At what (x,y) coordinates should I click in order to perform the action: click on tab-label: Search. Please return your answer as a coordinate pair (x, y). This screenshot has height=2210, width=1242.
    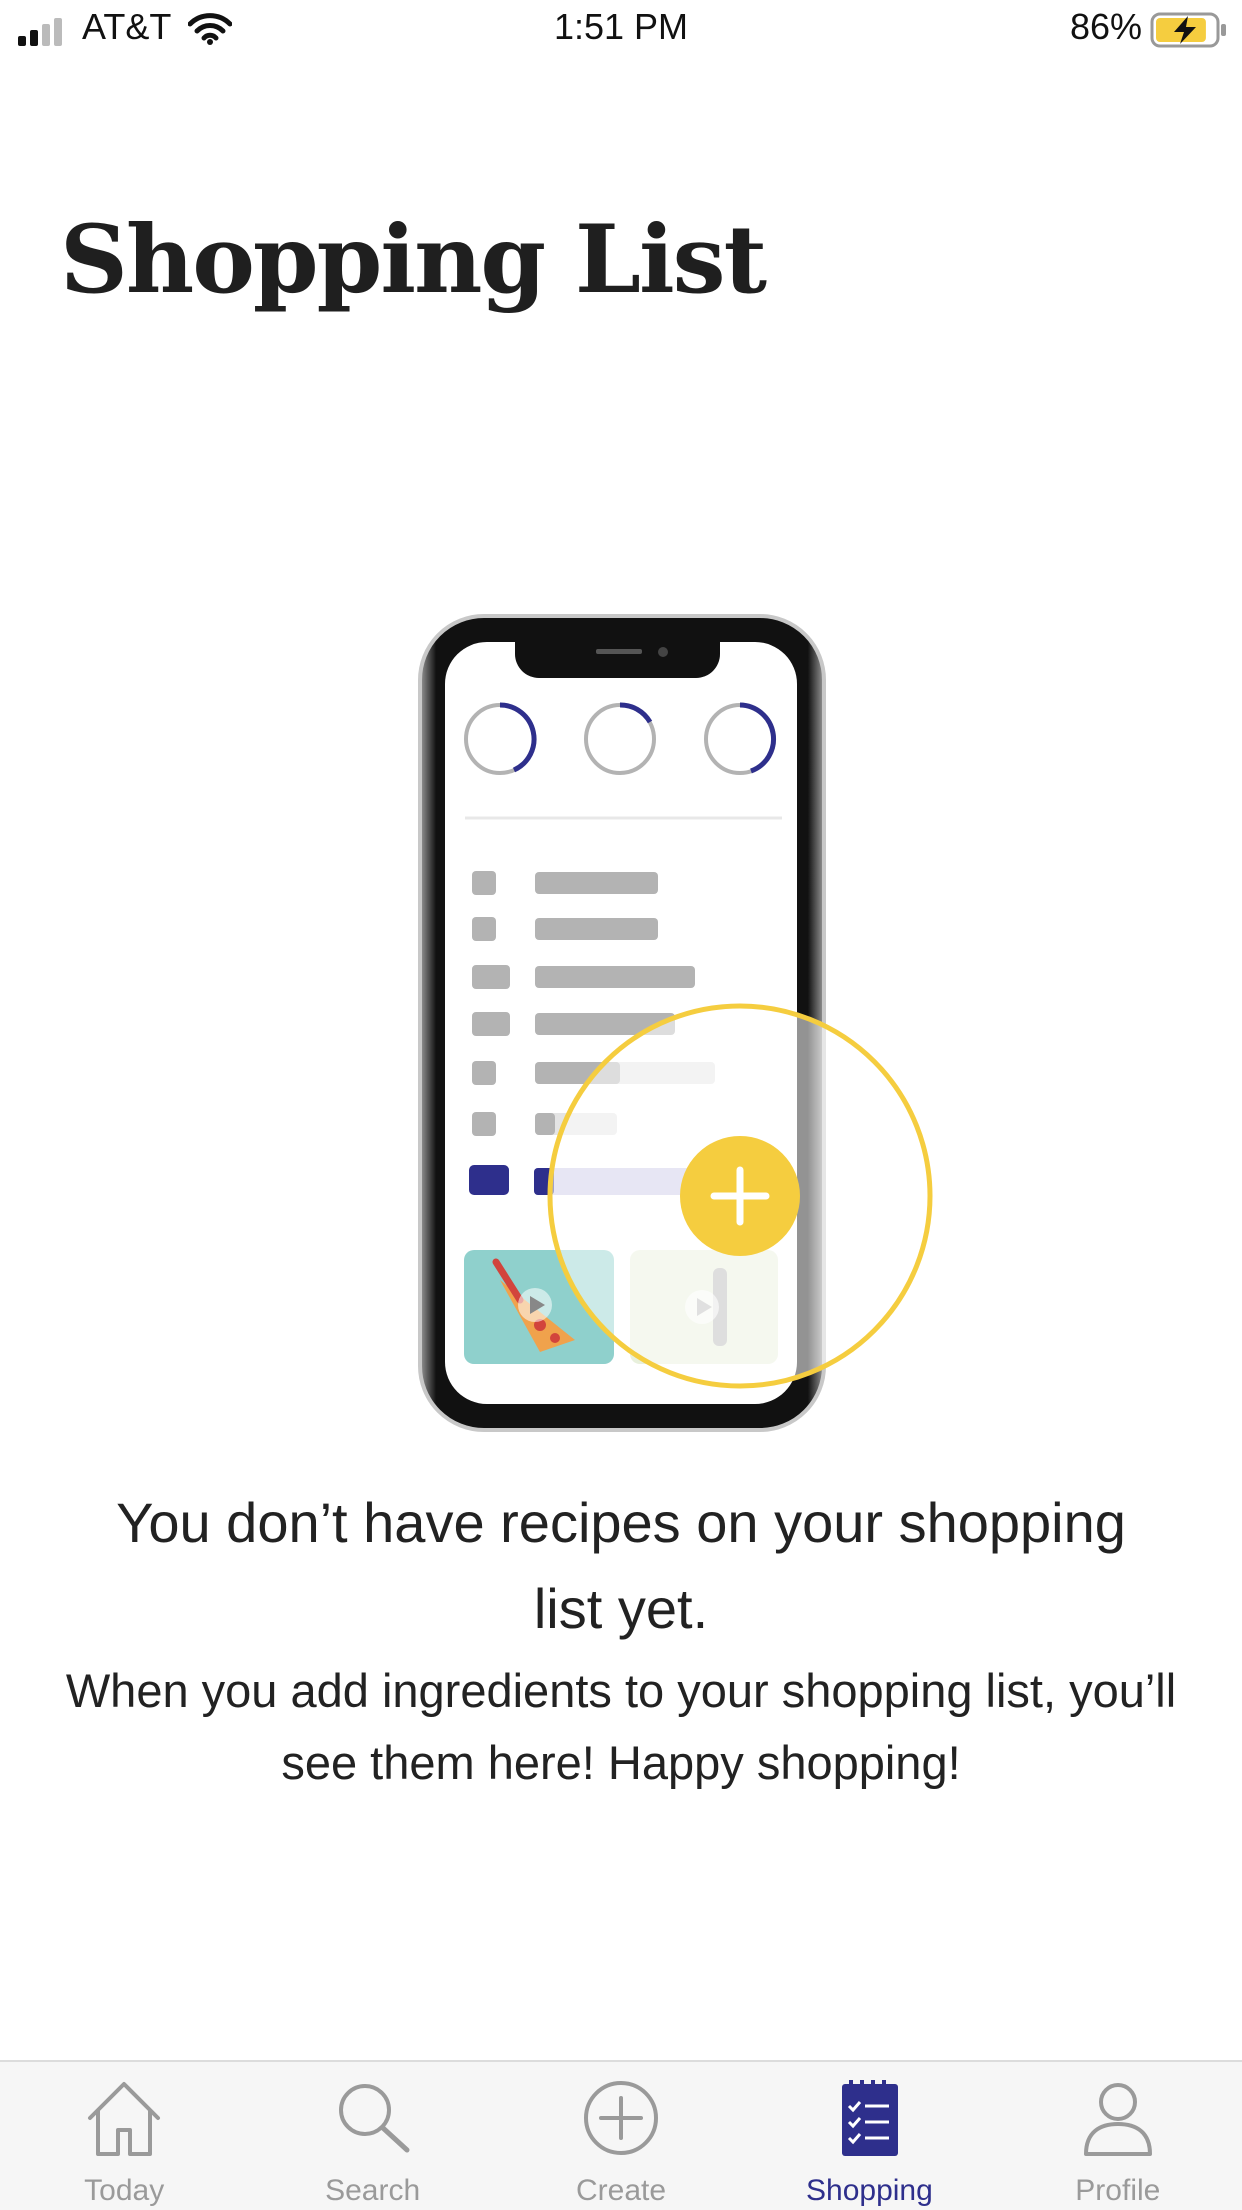
    Looking at the image, I should click on (373, 2190).